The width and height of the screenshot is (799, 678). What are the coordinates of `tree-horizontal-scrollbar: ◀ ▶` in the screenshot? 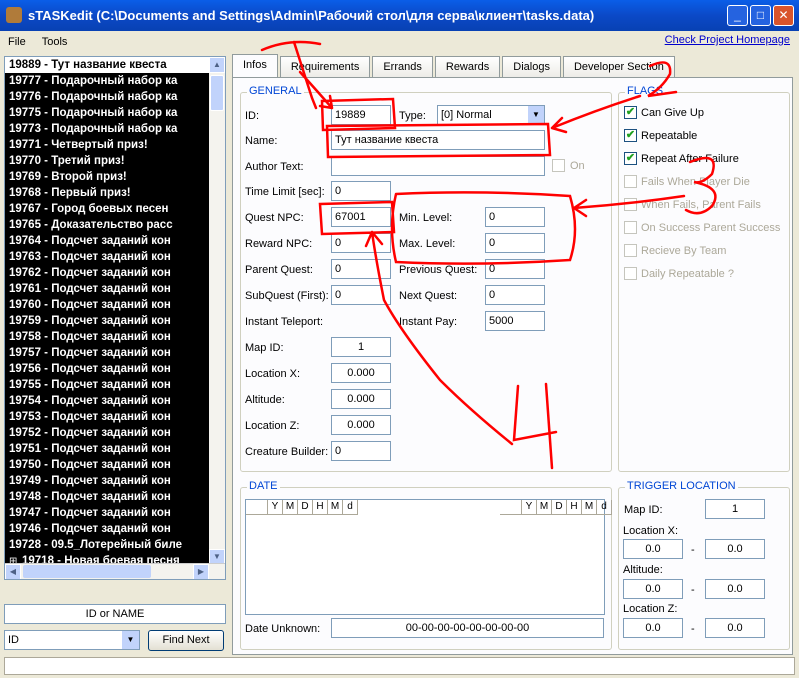 It's located at (115, 571).